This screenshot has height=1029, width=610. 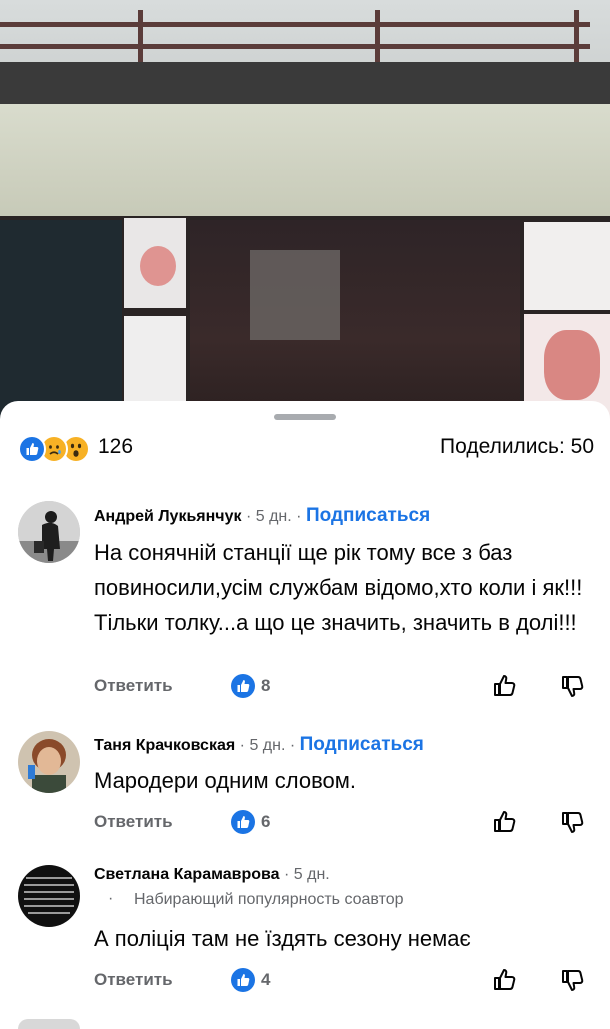 I want to click on comment-text: А поліція там не їздять сезону немає, so click(x=282, y=938).